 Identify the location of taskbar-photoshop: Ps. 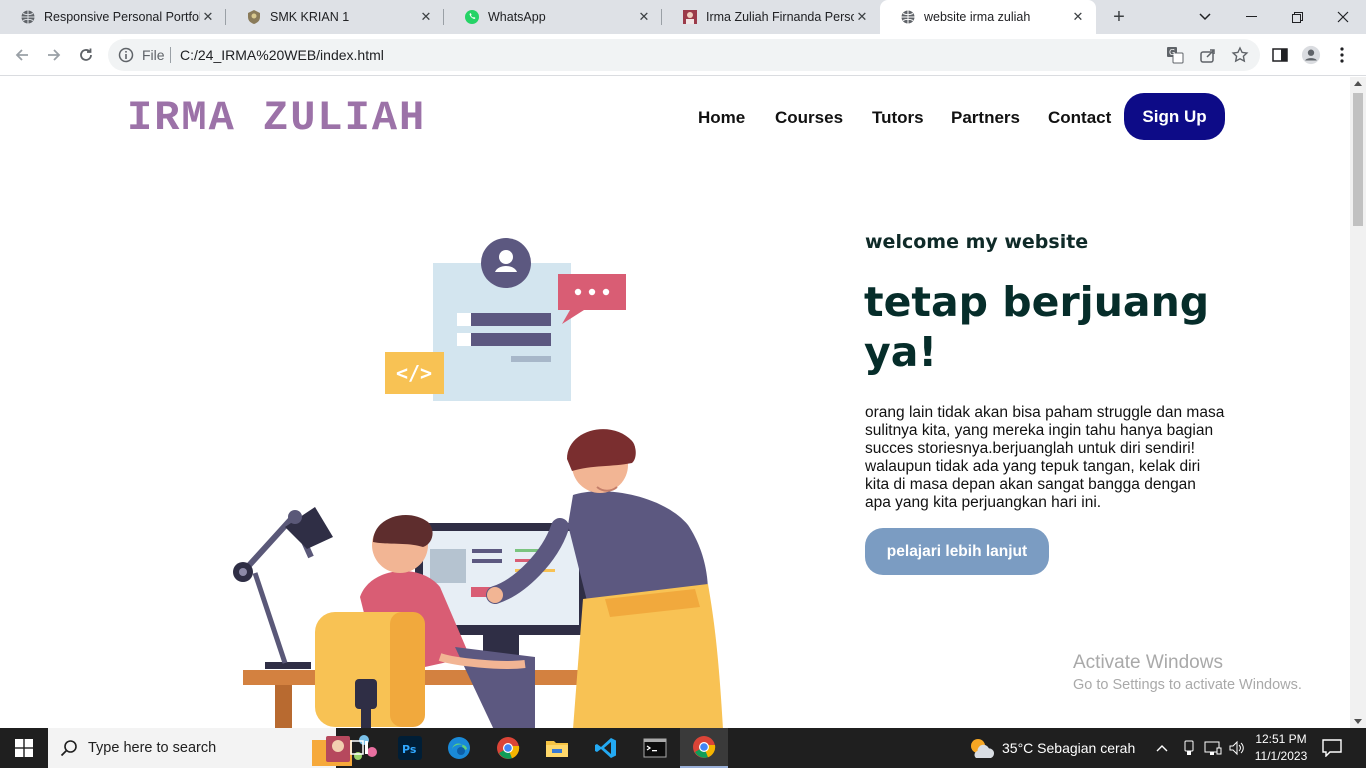
(410, 748).